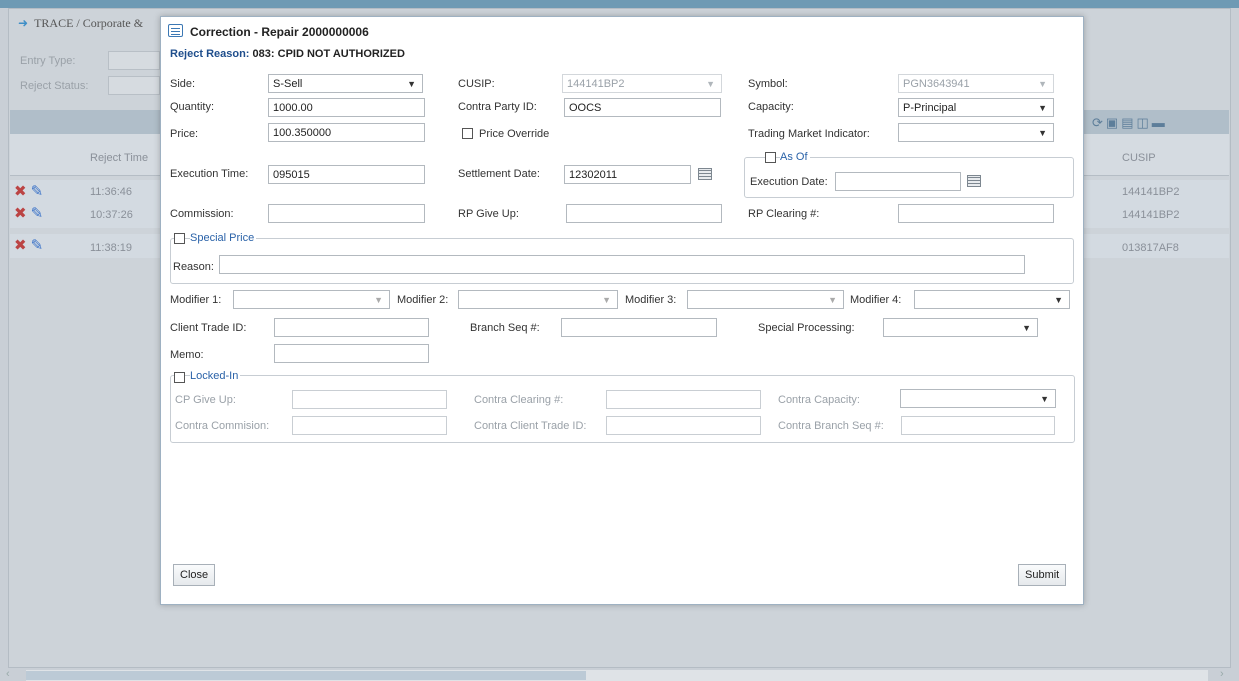 Image resolution: width=1239 pixels, height=681 pixels. What do you see at coordinates (976, 213) in the screenshot?
I see `rp-clearing-input` at bounding box center [976, 213].